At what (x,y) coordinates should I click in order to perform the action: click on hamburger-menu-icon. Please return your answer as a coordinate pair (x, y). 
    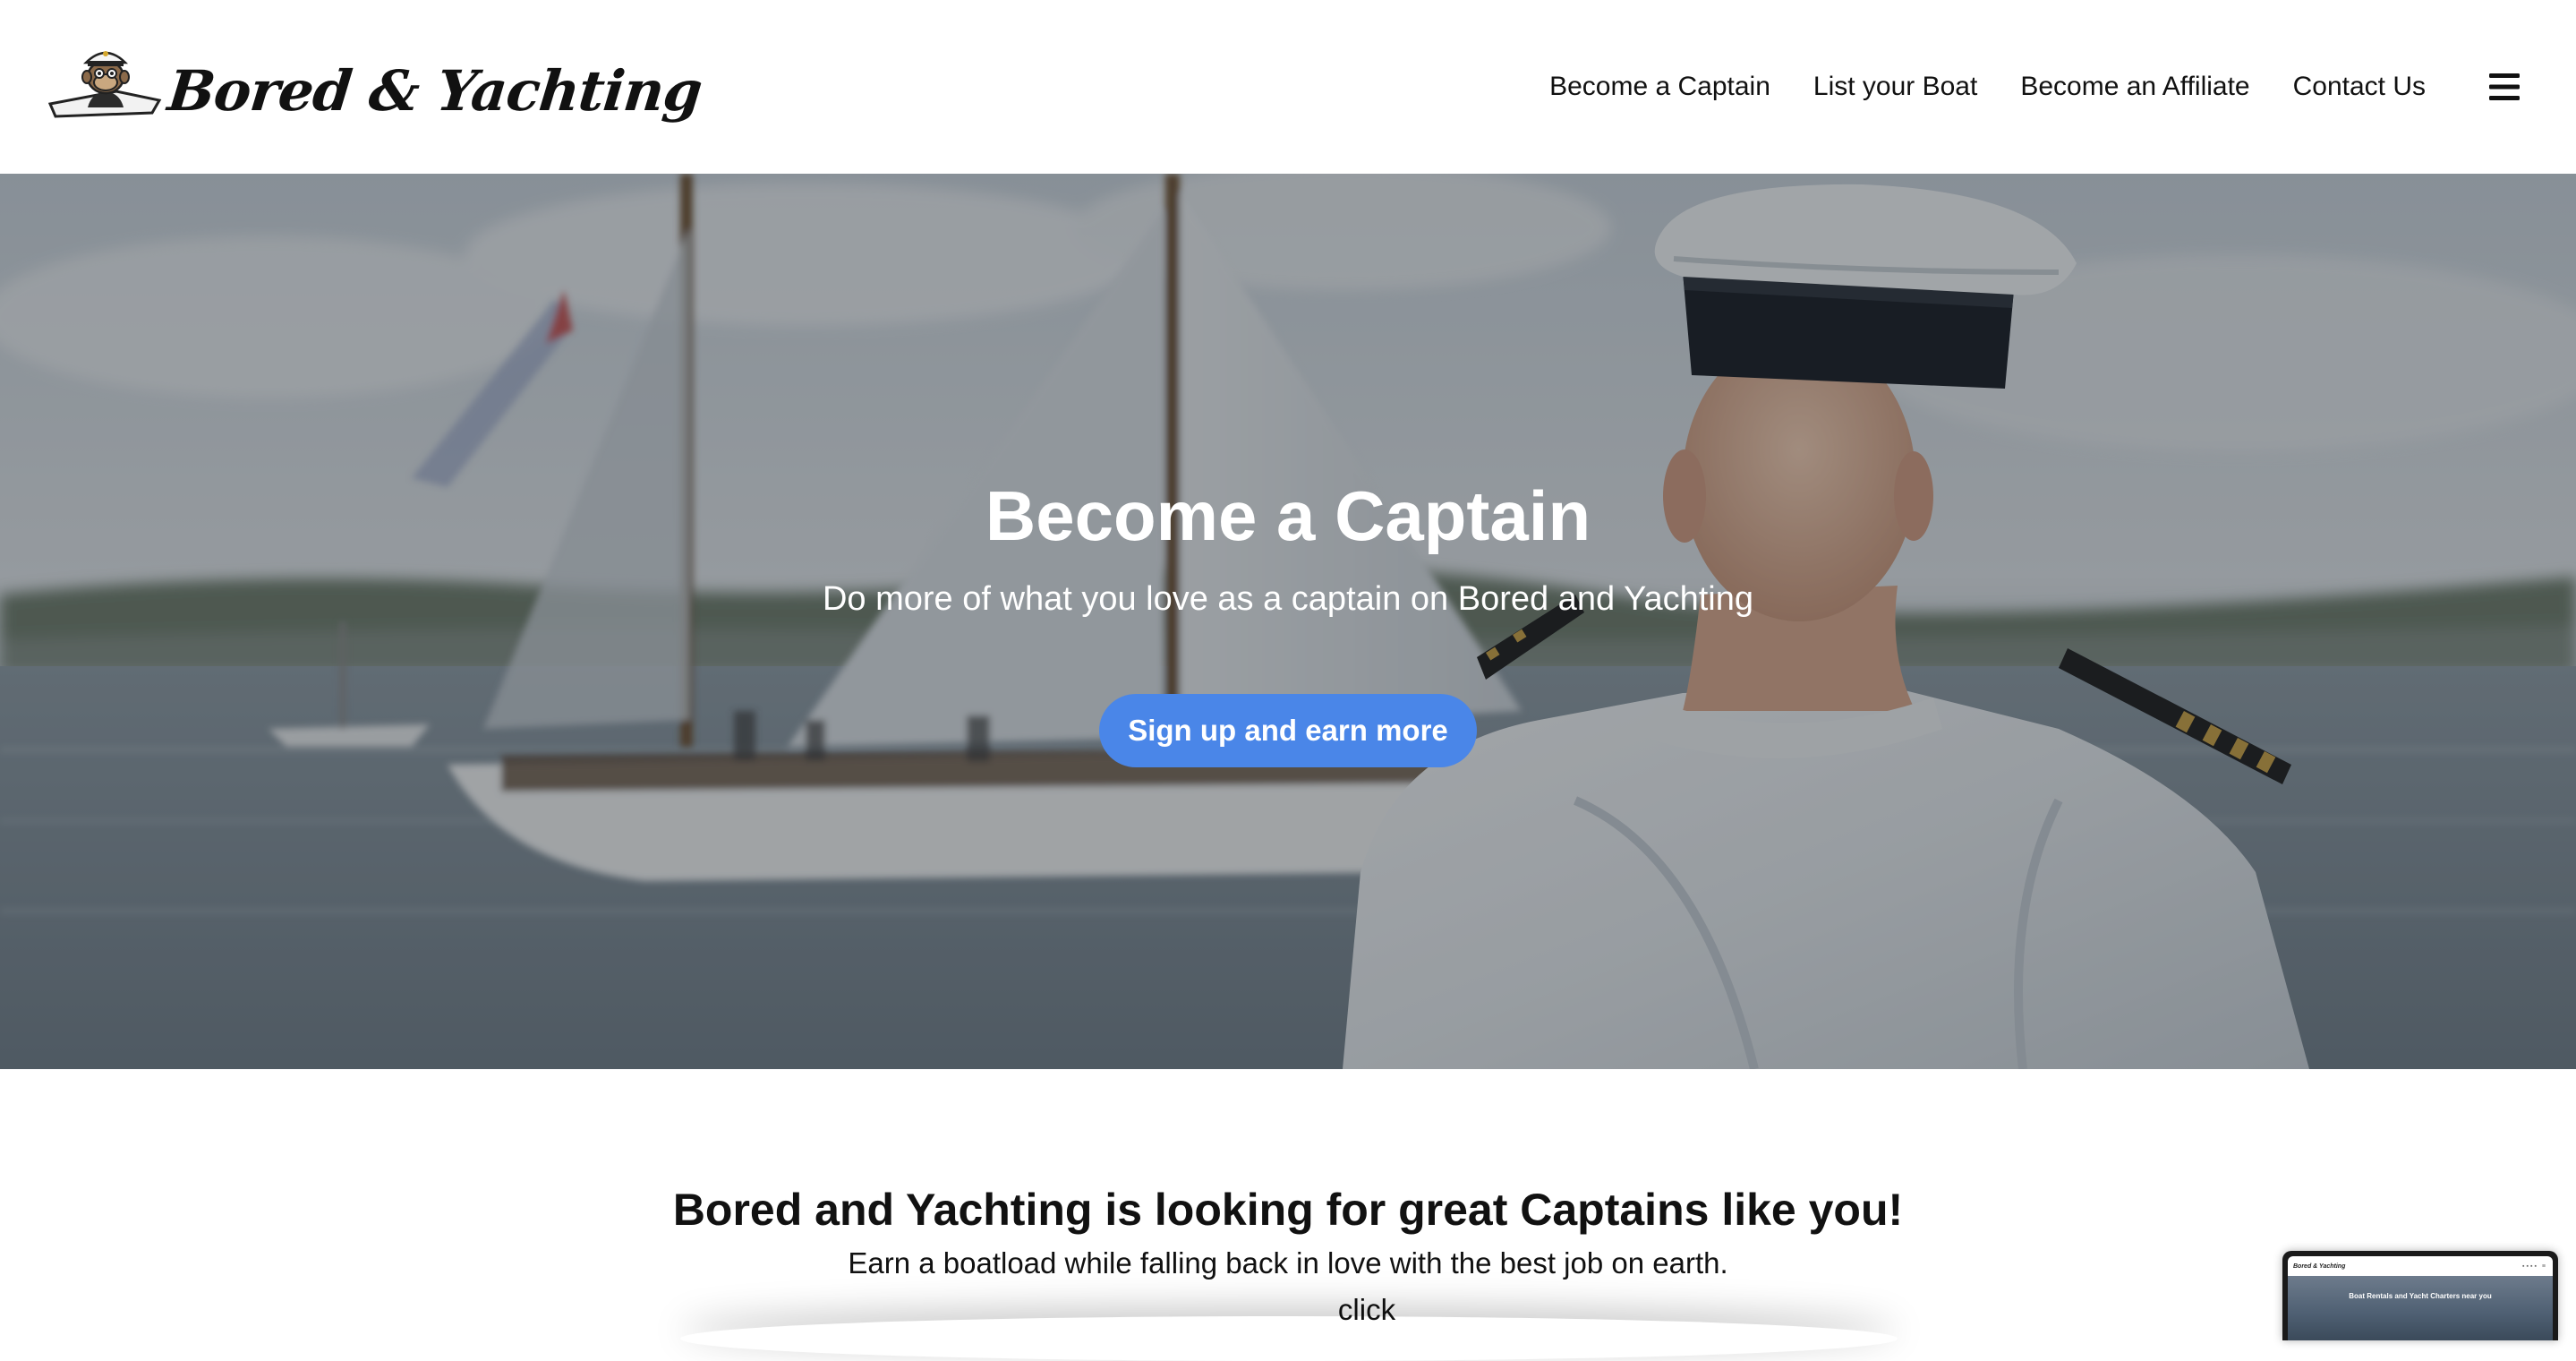
    Looking at the image, I should click on (2504, 87).